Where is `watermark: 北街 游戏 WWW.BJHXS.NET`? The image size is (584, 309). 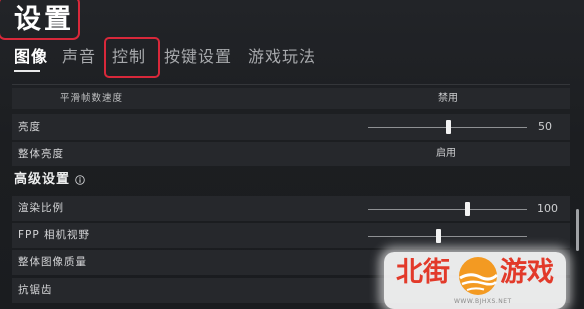 watermark: 北街 游戏 WWW.BJHXS.NET is located at coordinates (475, 280).